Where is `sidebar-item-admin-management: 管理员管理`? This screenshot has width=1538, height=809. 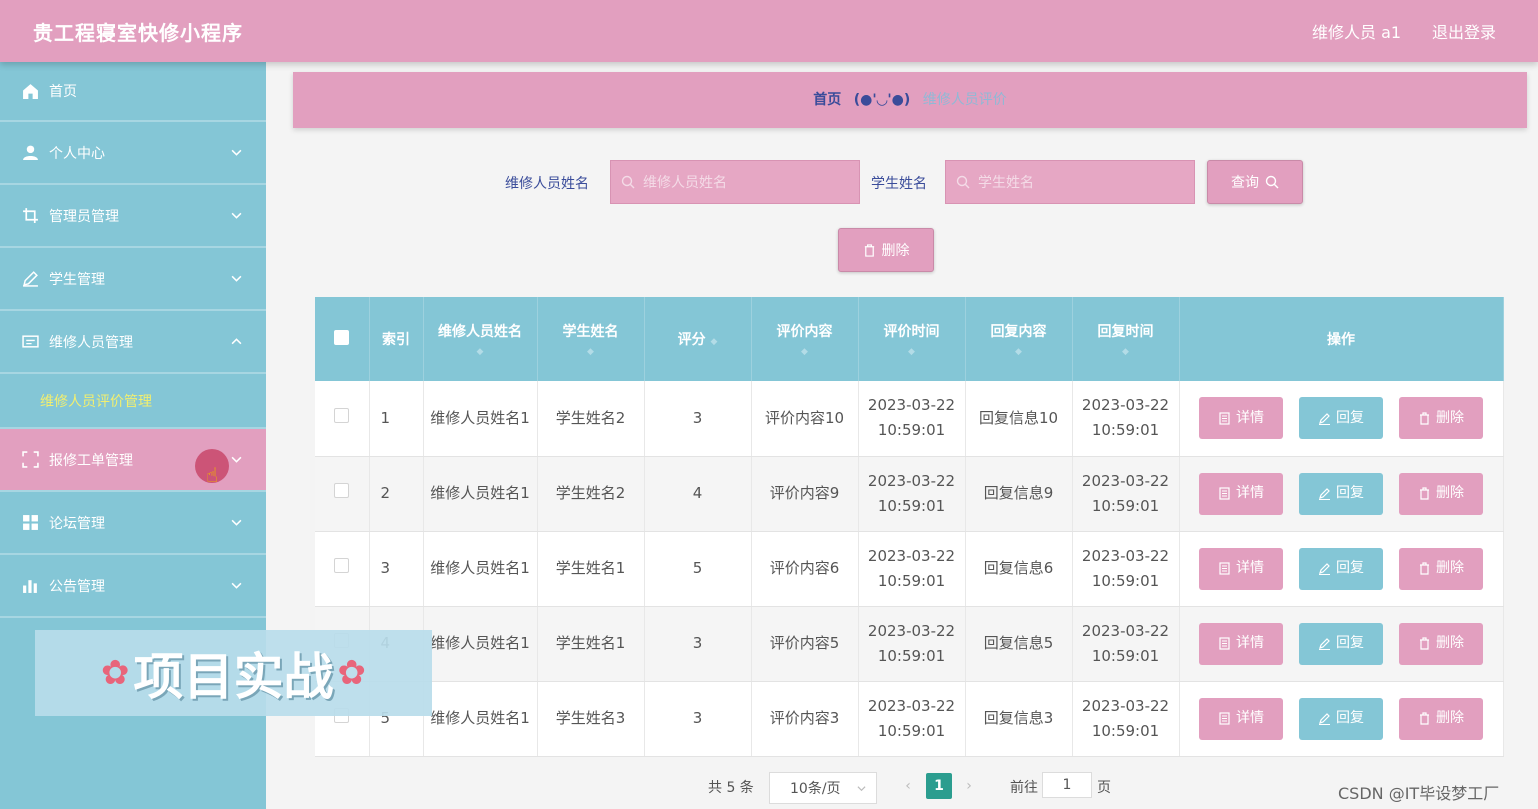 sidebar-item-admin-management: 管理员管理 is located at coordinates (133, 216).